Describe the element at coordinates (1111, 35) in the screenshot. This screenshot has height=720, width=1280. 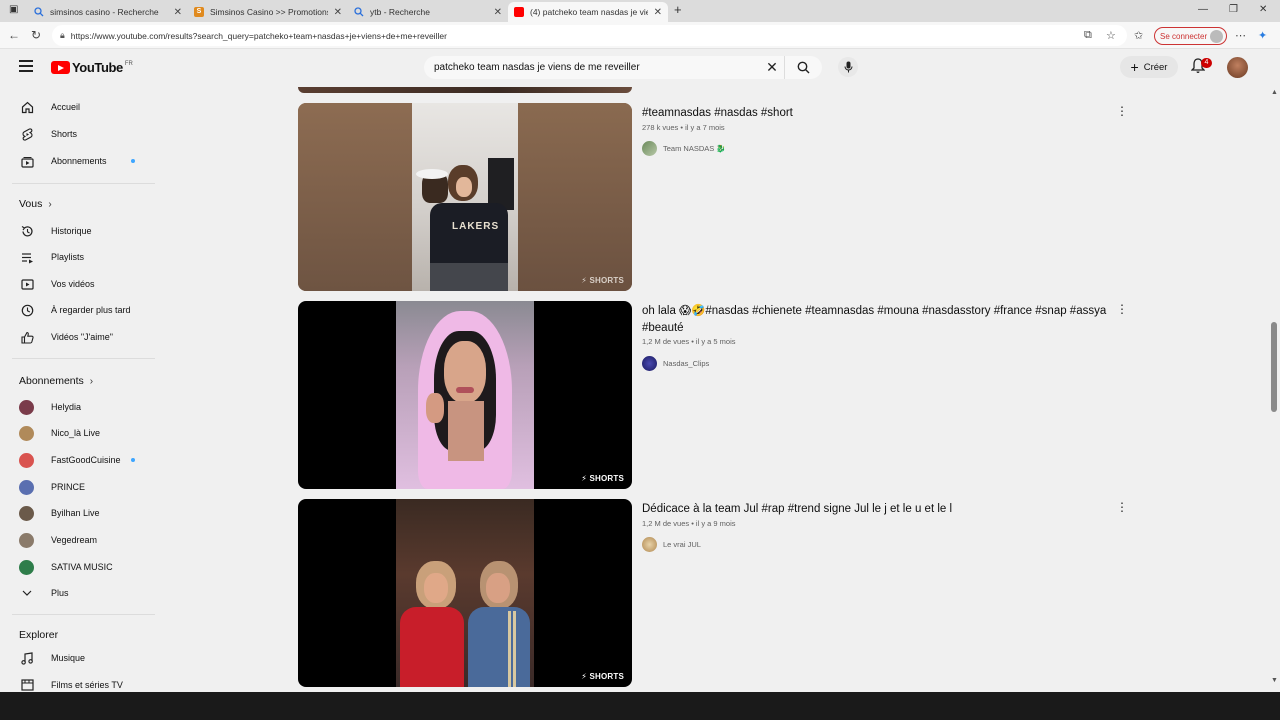
I see `favorite-star-icon: ☆` at that location.